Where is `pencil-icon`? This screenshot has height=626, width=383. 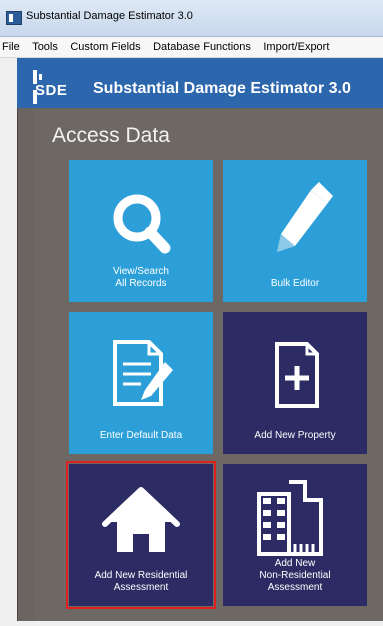 pencil-icon is located at coordinates (305, 217).